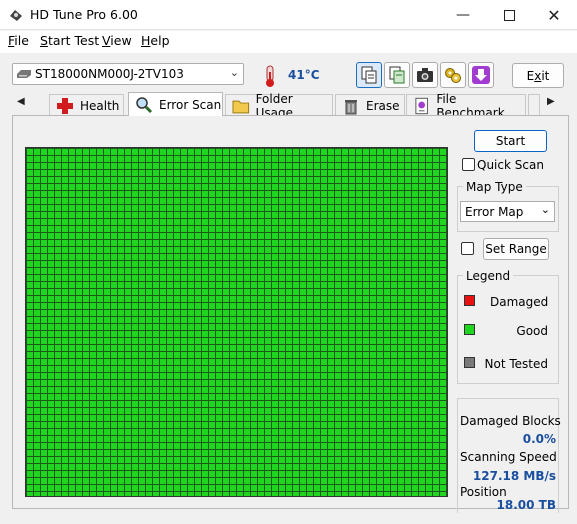 This screenshot has height=524, width=577. What do you see at coordinates (483, 492) in the screenshot?
I see `position-label: Position` at bounding box center [483, 492].